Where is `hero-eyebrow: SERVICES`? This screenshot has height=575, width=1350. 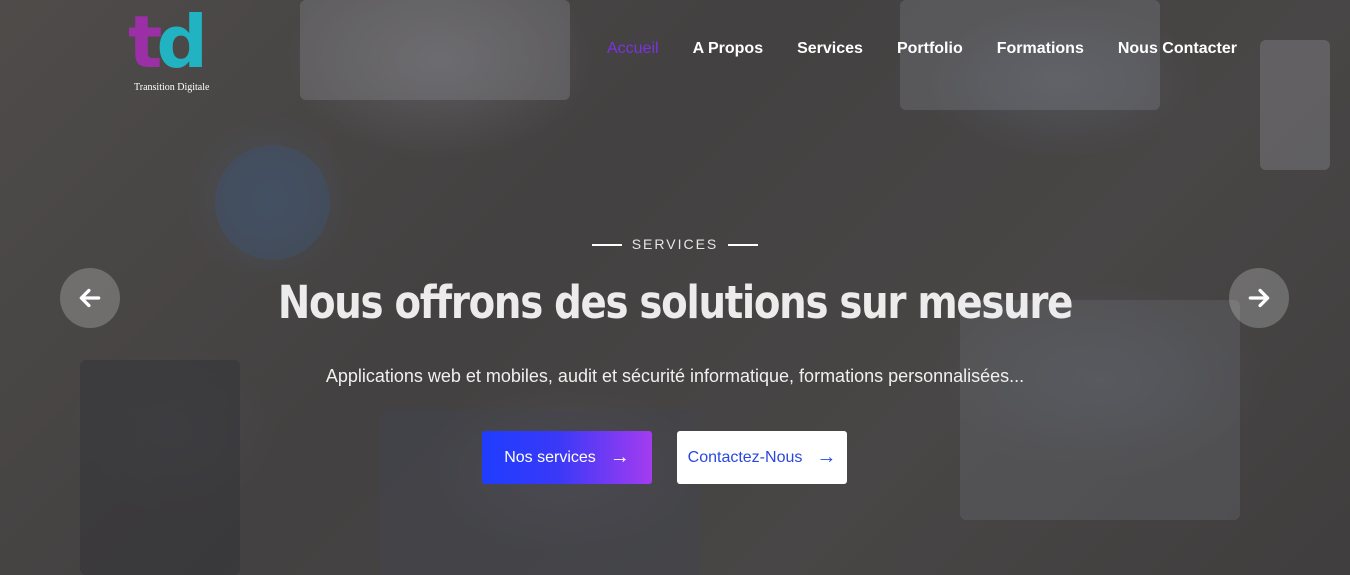 hero-eyebrow: SERVICES is located at coordinates (675, 244).